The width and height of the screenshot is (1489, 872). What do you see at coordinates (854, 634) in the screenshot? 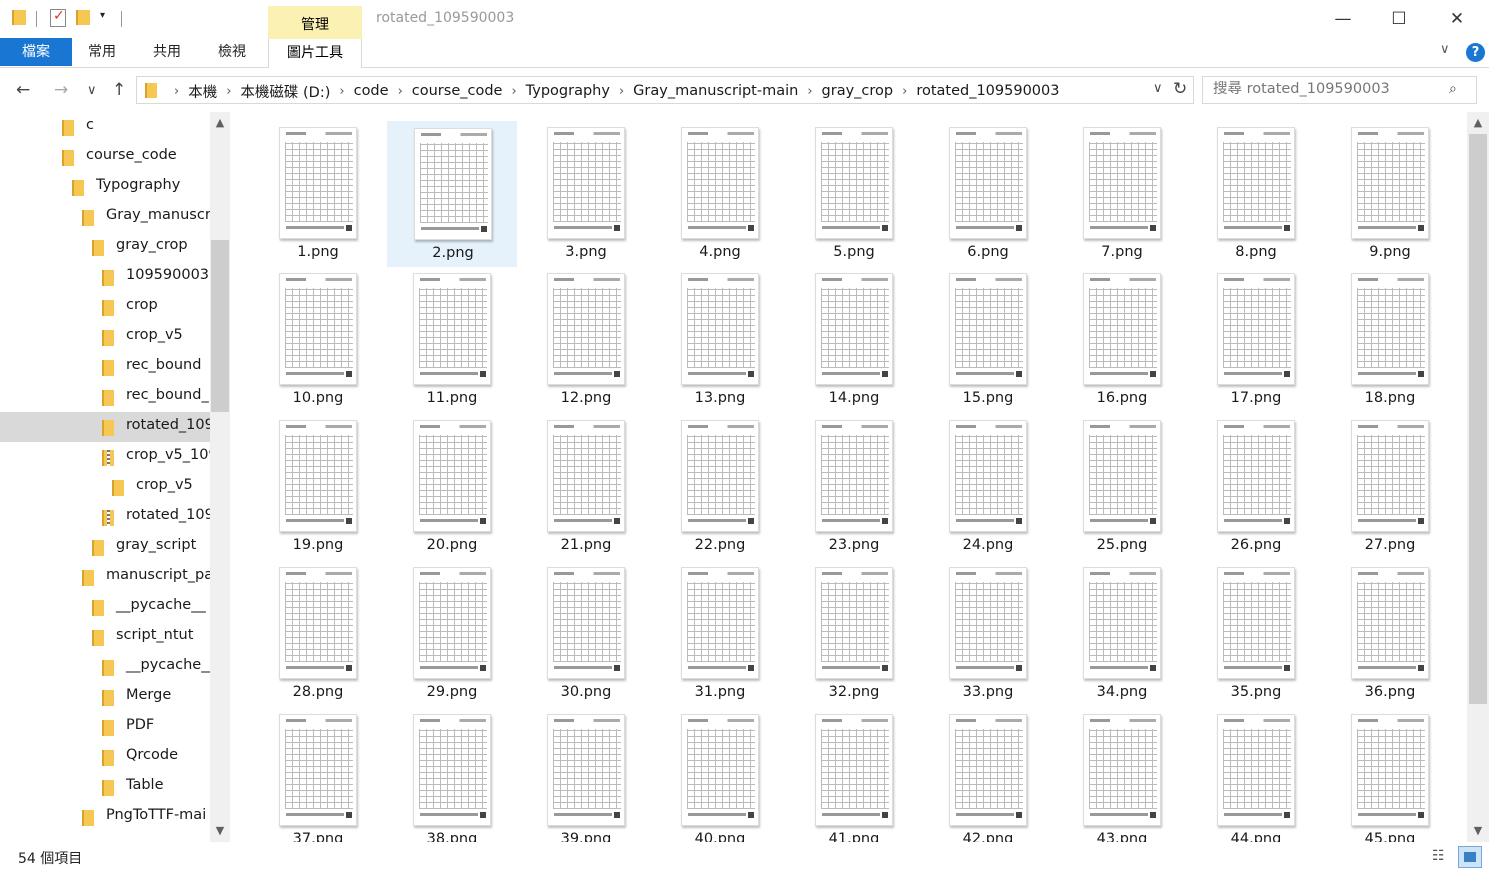
I see `file-tile: 32.png` at bounding box center [854, 634].